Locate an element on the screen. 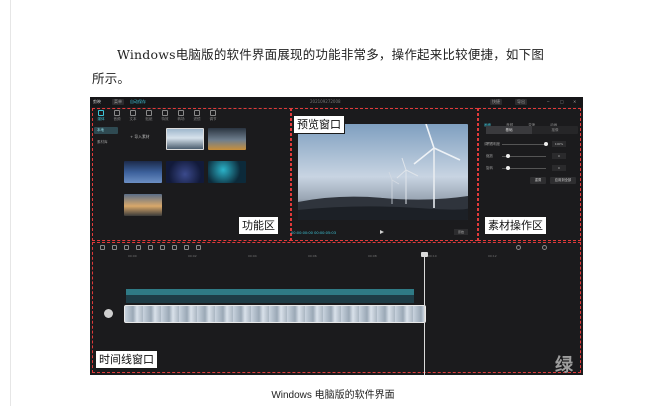 This screenshot has width=666, height=406. maximize-icon: □ is located at coordinates (562, 102).